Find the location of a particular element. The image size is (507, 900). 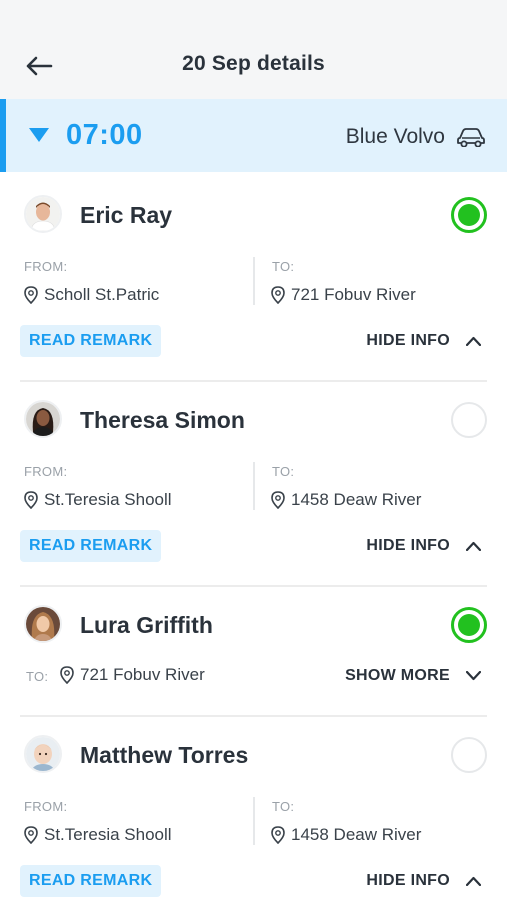

page-title: 20 Sep details is located at coordinates (253, 63).